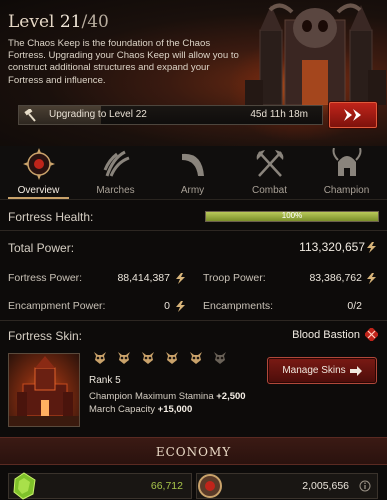 This screenshot has height=500, width=387. I want to click on horn-icon, so click(193, 164).